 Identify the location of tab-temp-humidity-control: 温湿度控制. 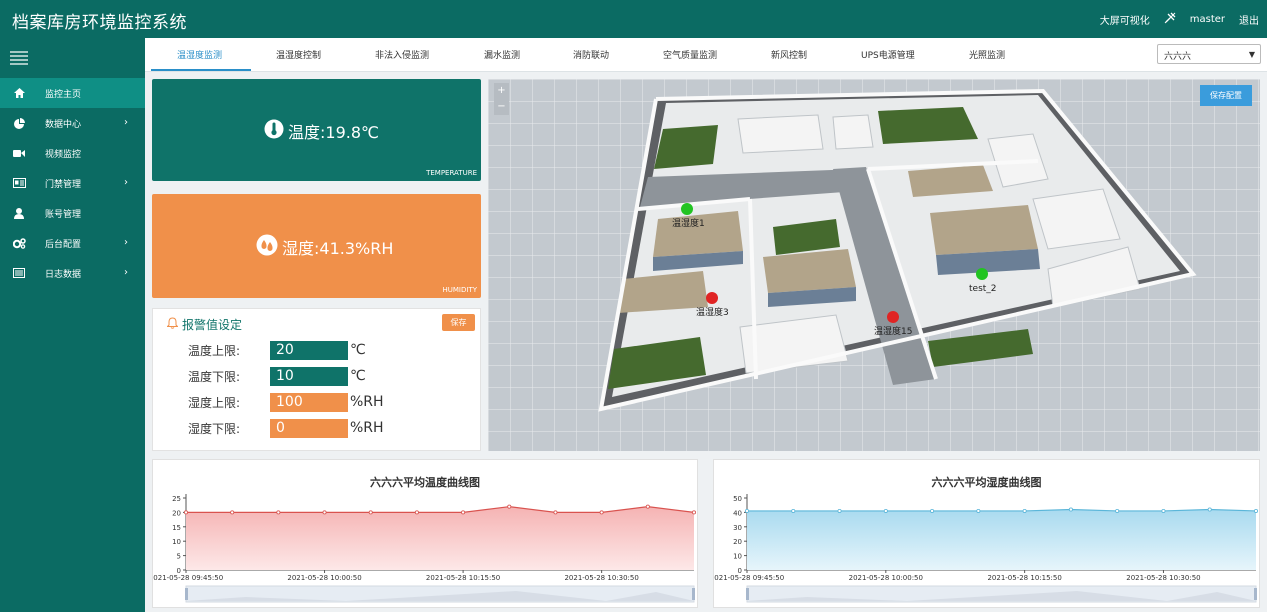
(298, 54).